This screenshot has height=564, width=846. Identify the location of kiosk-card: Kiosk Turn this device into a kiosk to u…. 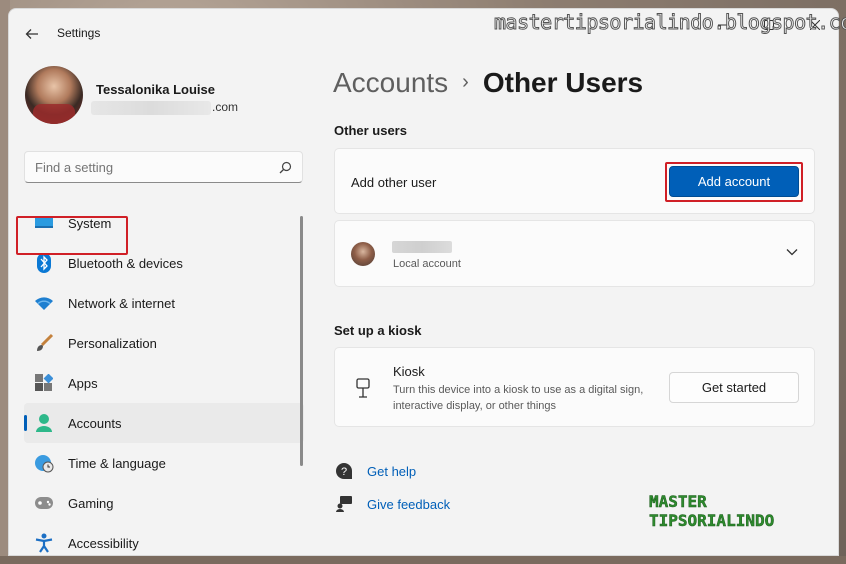
(574, 387).